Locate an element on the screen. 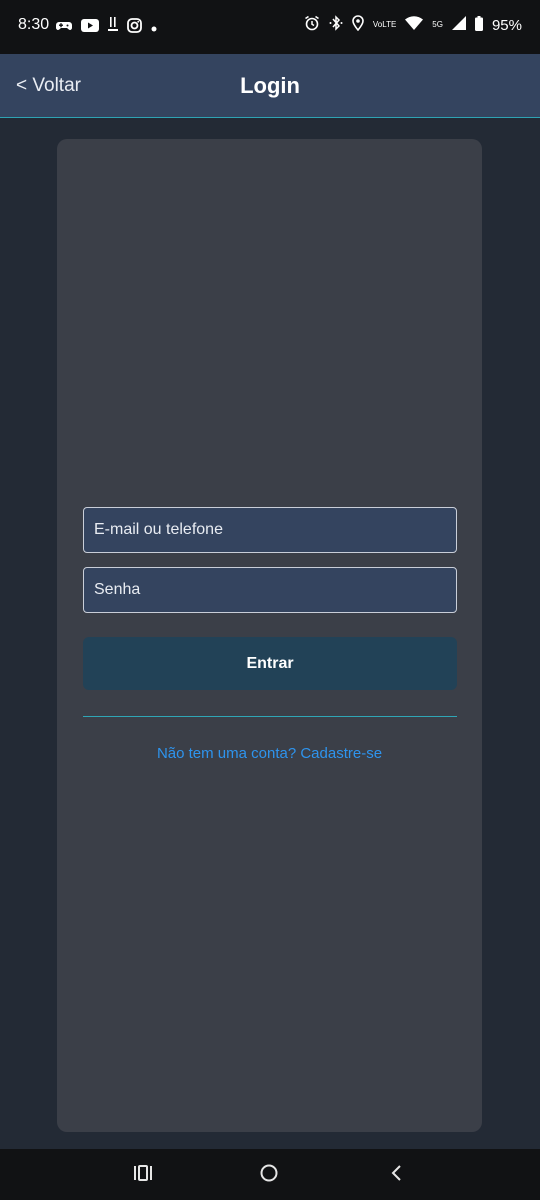 Image resolution: width=540 pixels, height=1200 pixels. dot-icon is located at coordinates (154, 28).